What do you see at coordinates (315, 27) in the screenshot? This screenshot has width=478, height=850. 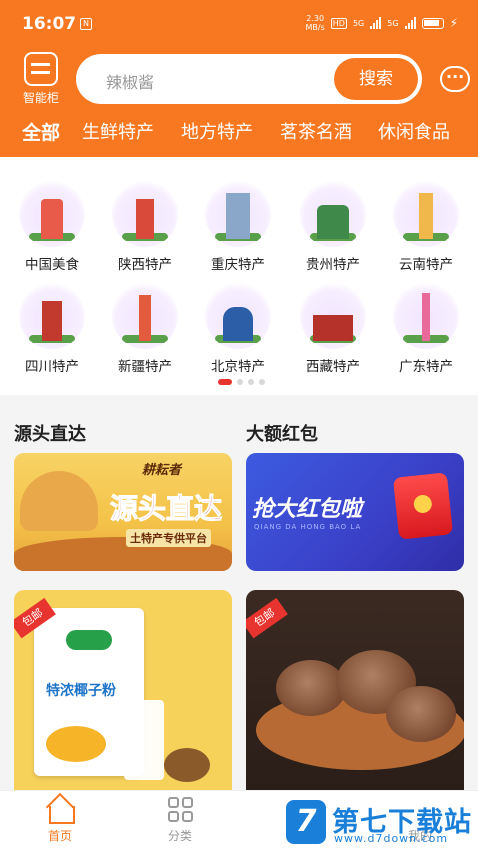 I see `net-speed-unit: MB/s` at bounding box center [315, 27].